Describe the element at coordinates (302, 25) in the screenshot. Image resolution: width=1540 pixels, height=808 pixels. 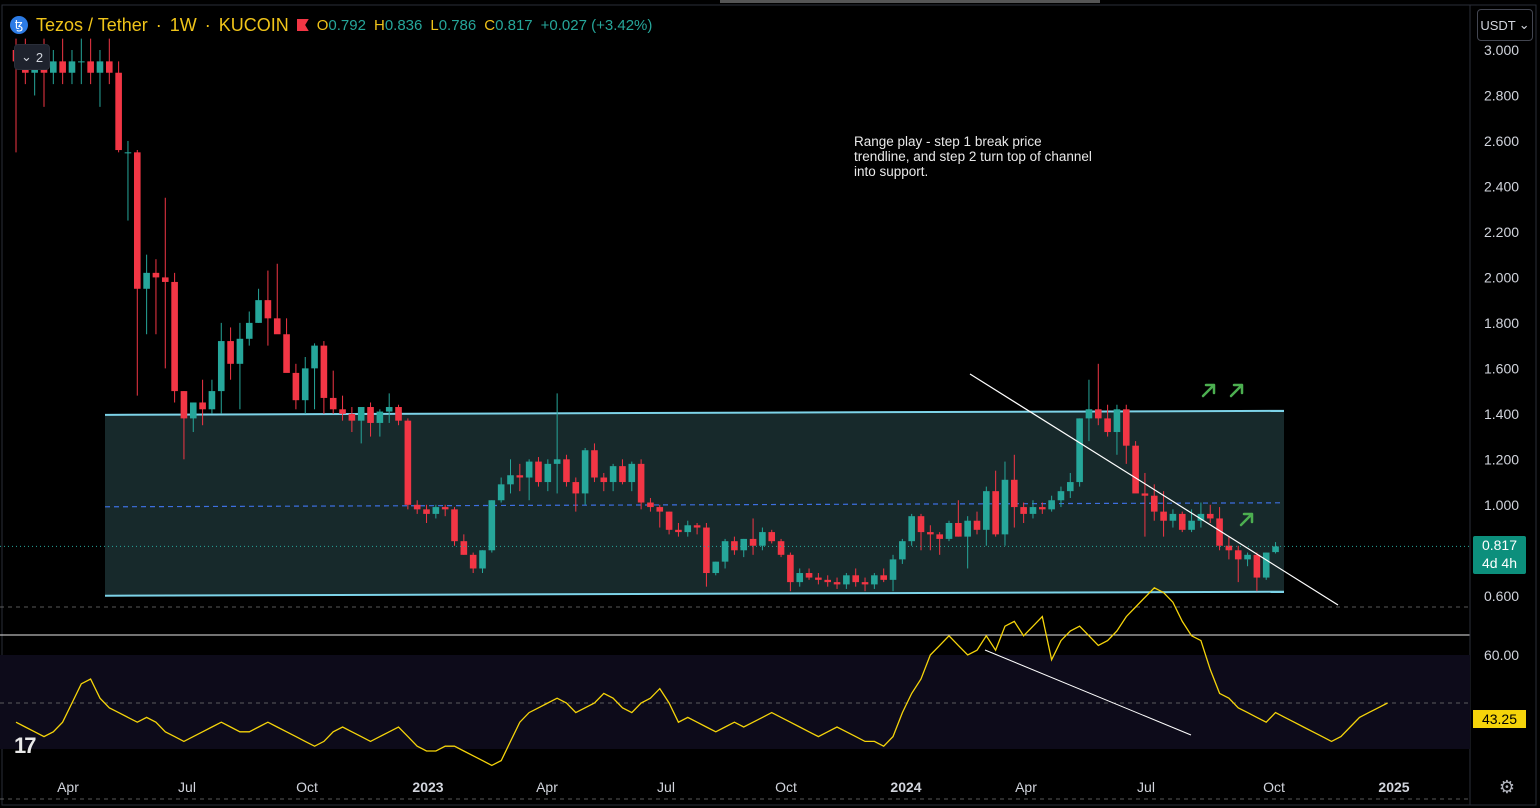
I see `flag-icon` at that location.